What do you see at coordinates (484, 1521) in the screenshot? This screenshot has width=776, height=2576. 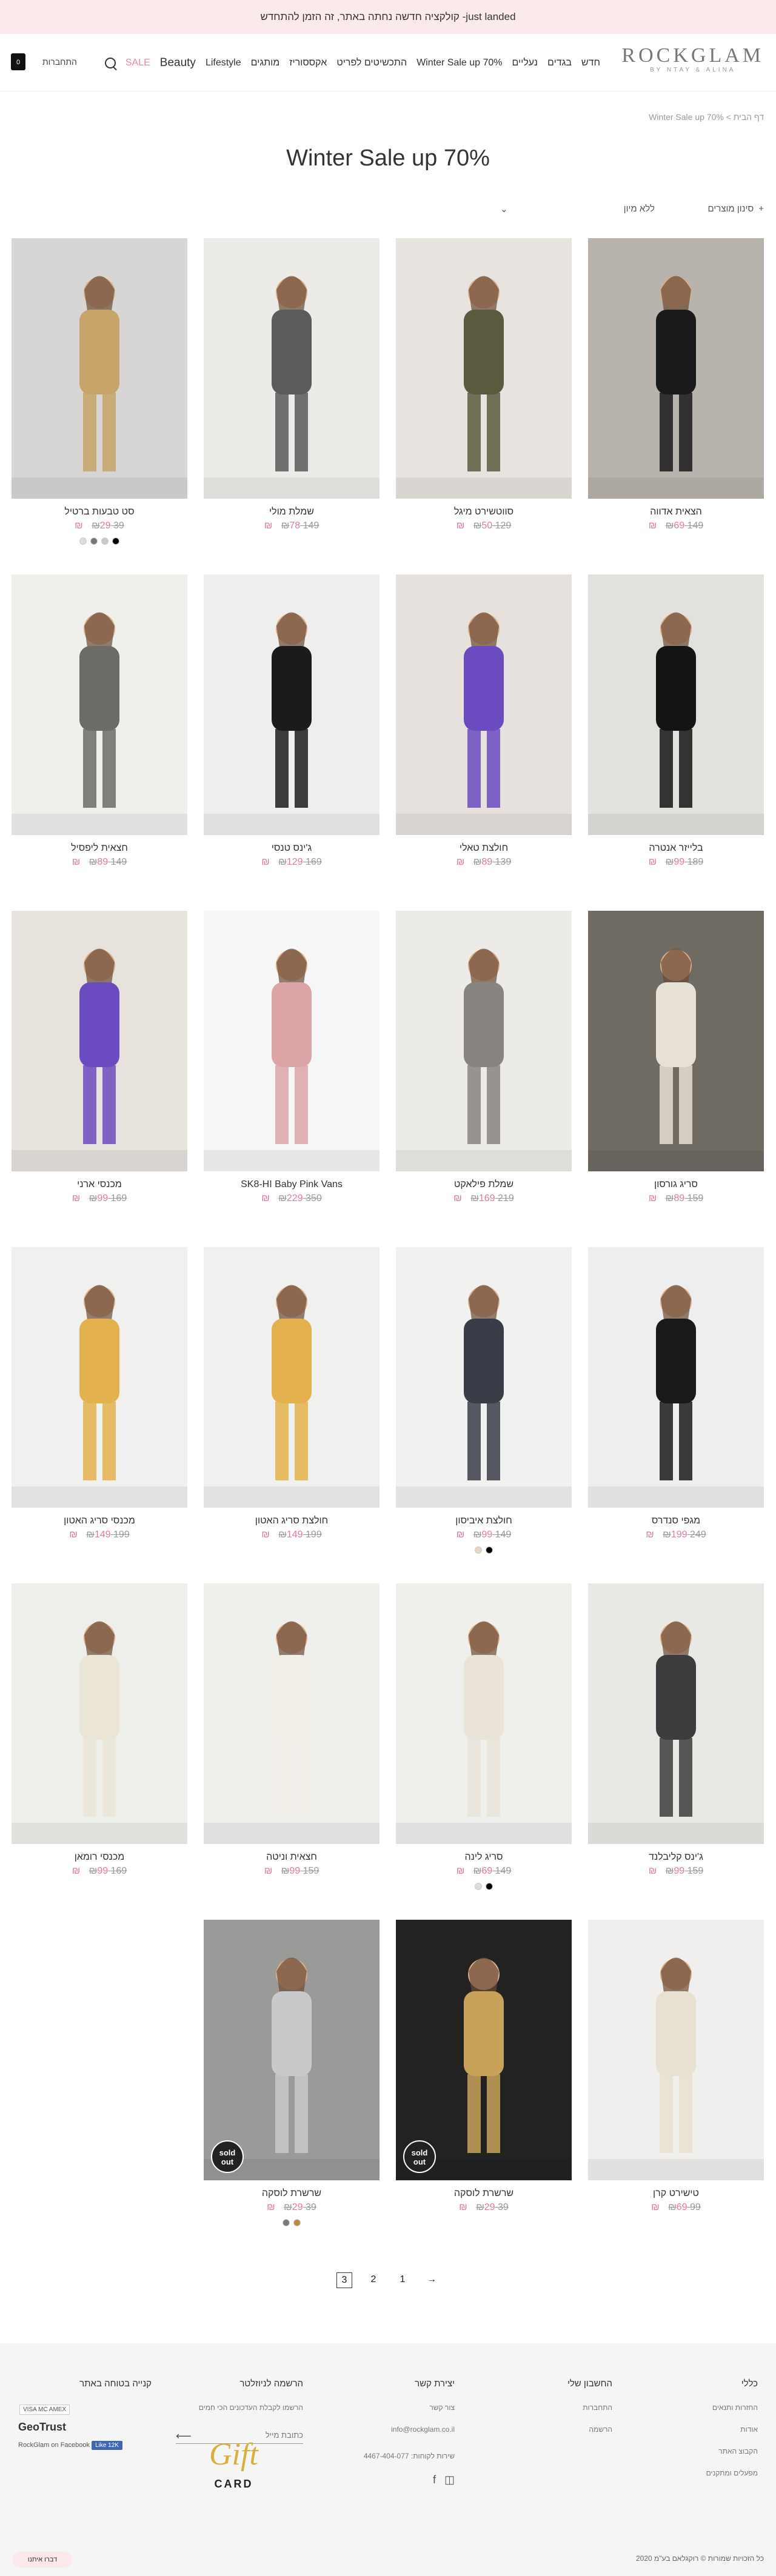 I see `product-name: חולצת איביסון` at bounding box center [484, 1521].